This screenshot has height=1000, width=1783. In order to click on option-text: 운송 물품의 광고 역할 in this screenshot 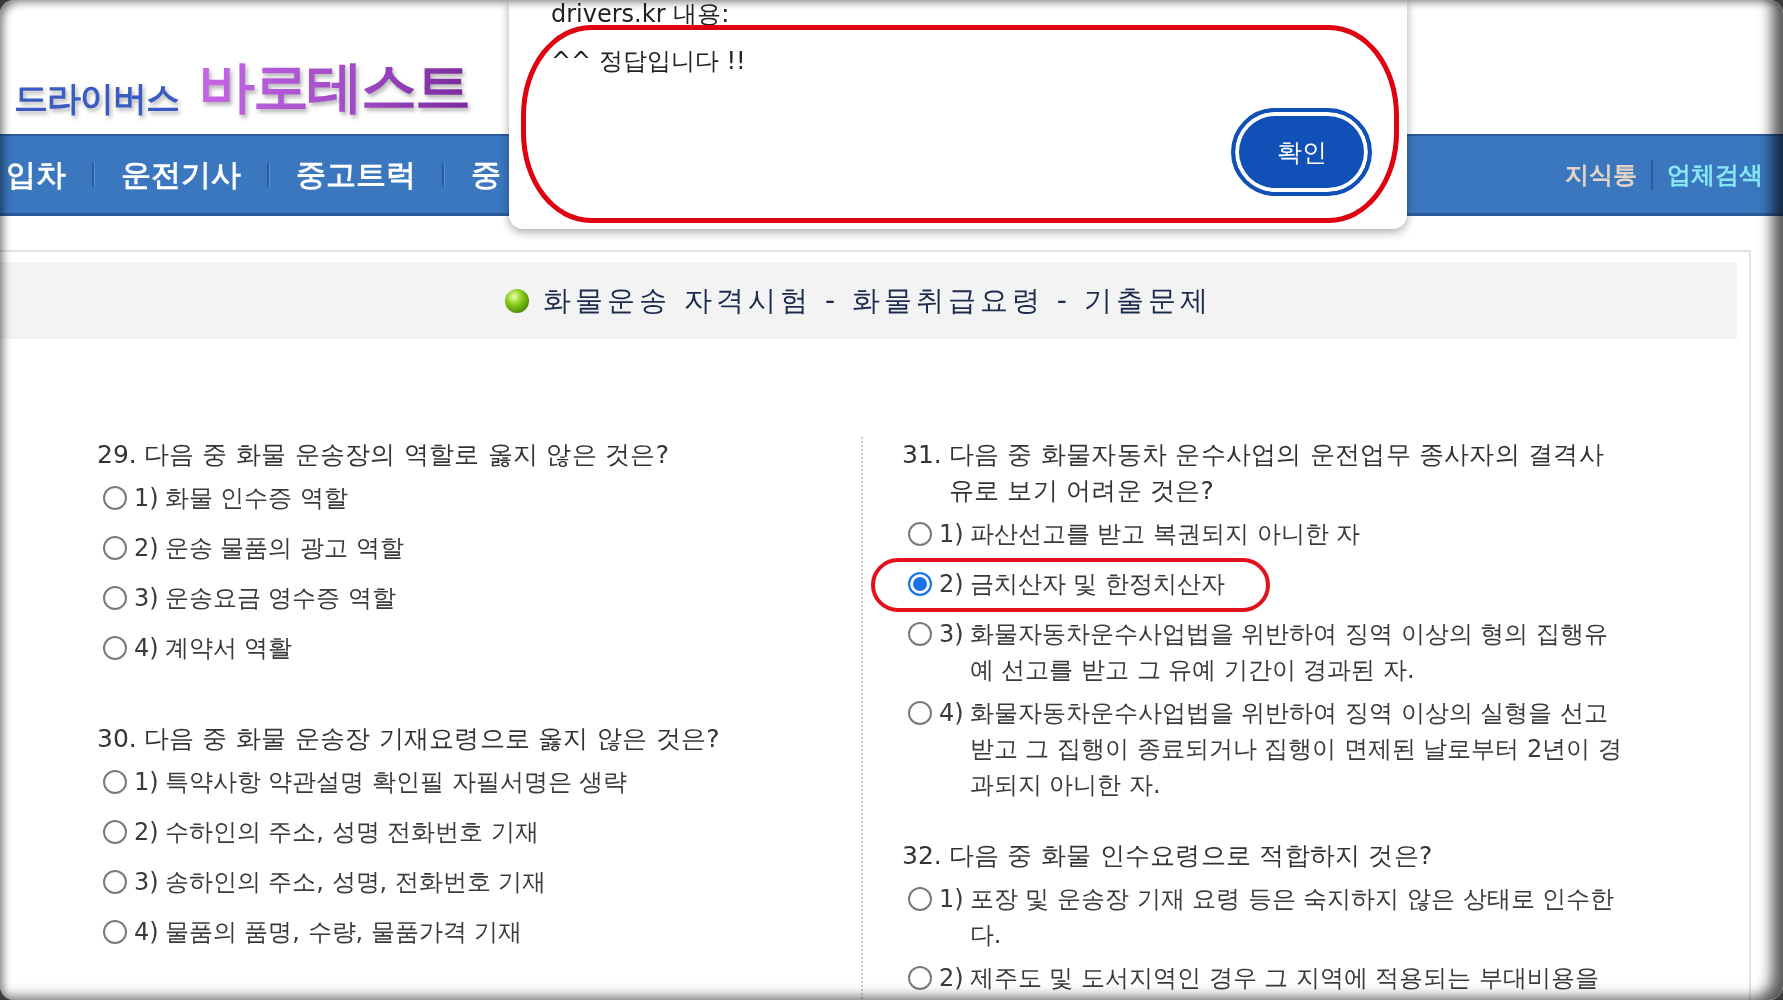, I will do `click(284, 548)`.